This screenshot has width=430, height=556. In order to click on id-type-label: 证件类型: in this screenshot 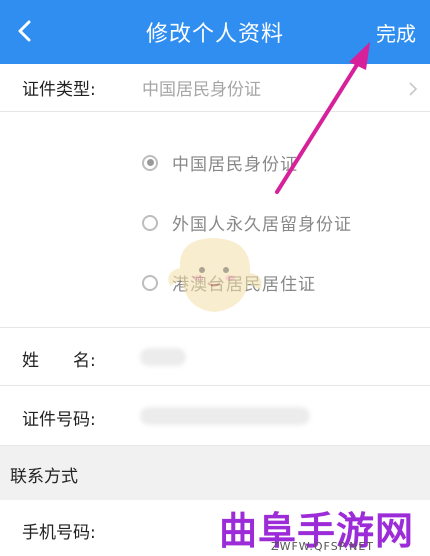, I will do `click(59, 90)`.